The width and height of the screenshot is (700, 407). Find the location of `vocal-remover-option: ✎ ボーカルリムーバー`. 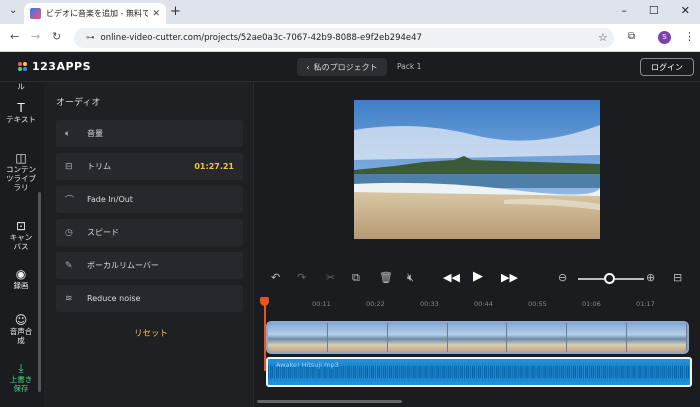

vocal-remover-option: ✎ ボーカルリムーバー is located at coordinates (149, 265).